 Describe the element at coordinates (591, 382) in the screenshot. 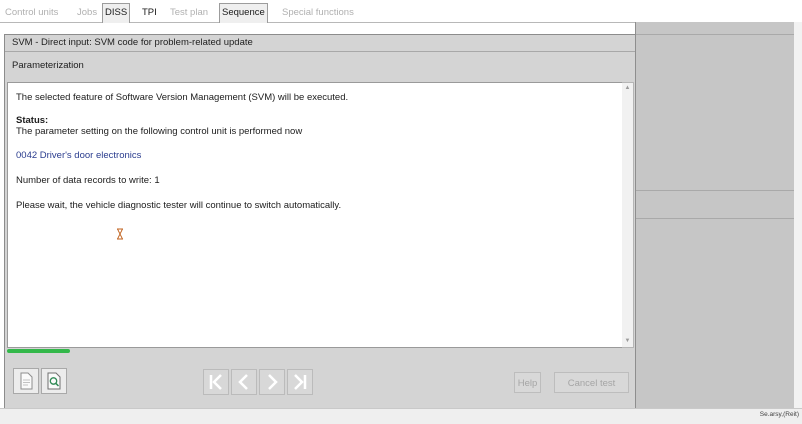

I see `cancel-test-button: Cancel test` at that location.